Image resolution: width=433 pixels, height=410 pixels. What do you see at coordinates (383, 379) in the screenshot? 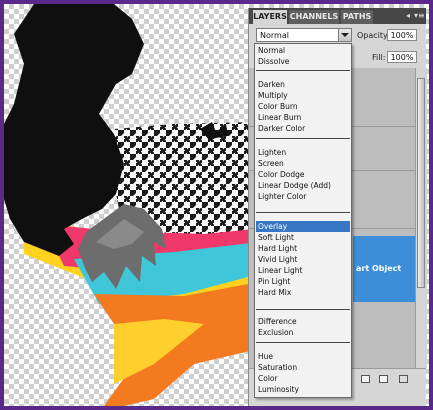
I see `new-layer-icon` at bounding box center [383, 379].